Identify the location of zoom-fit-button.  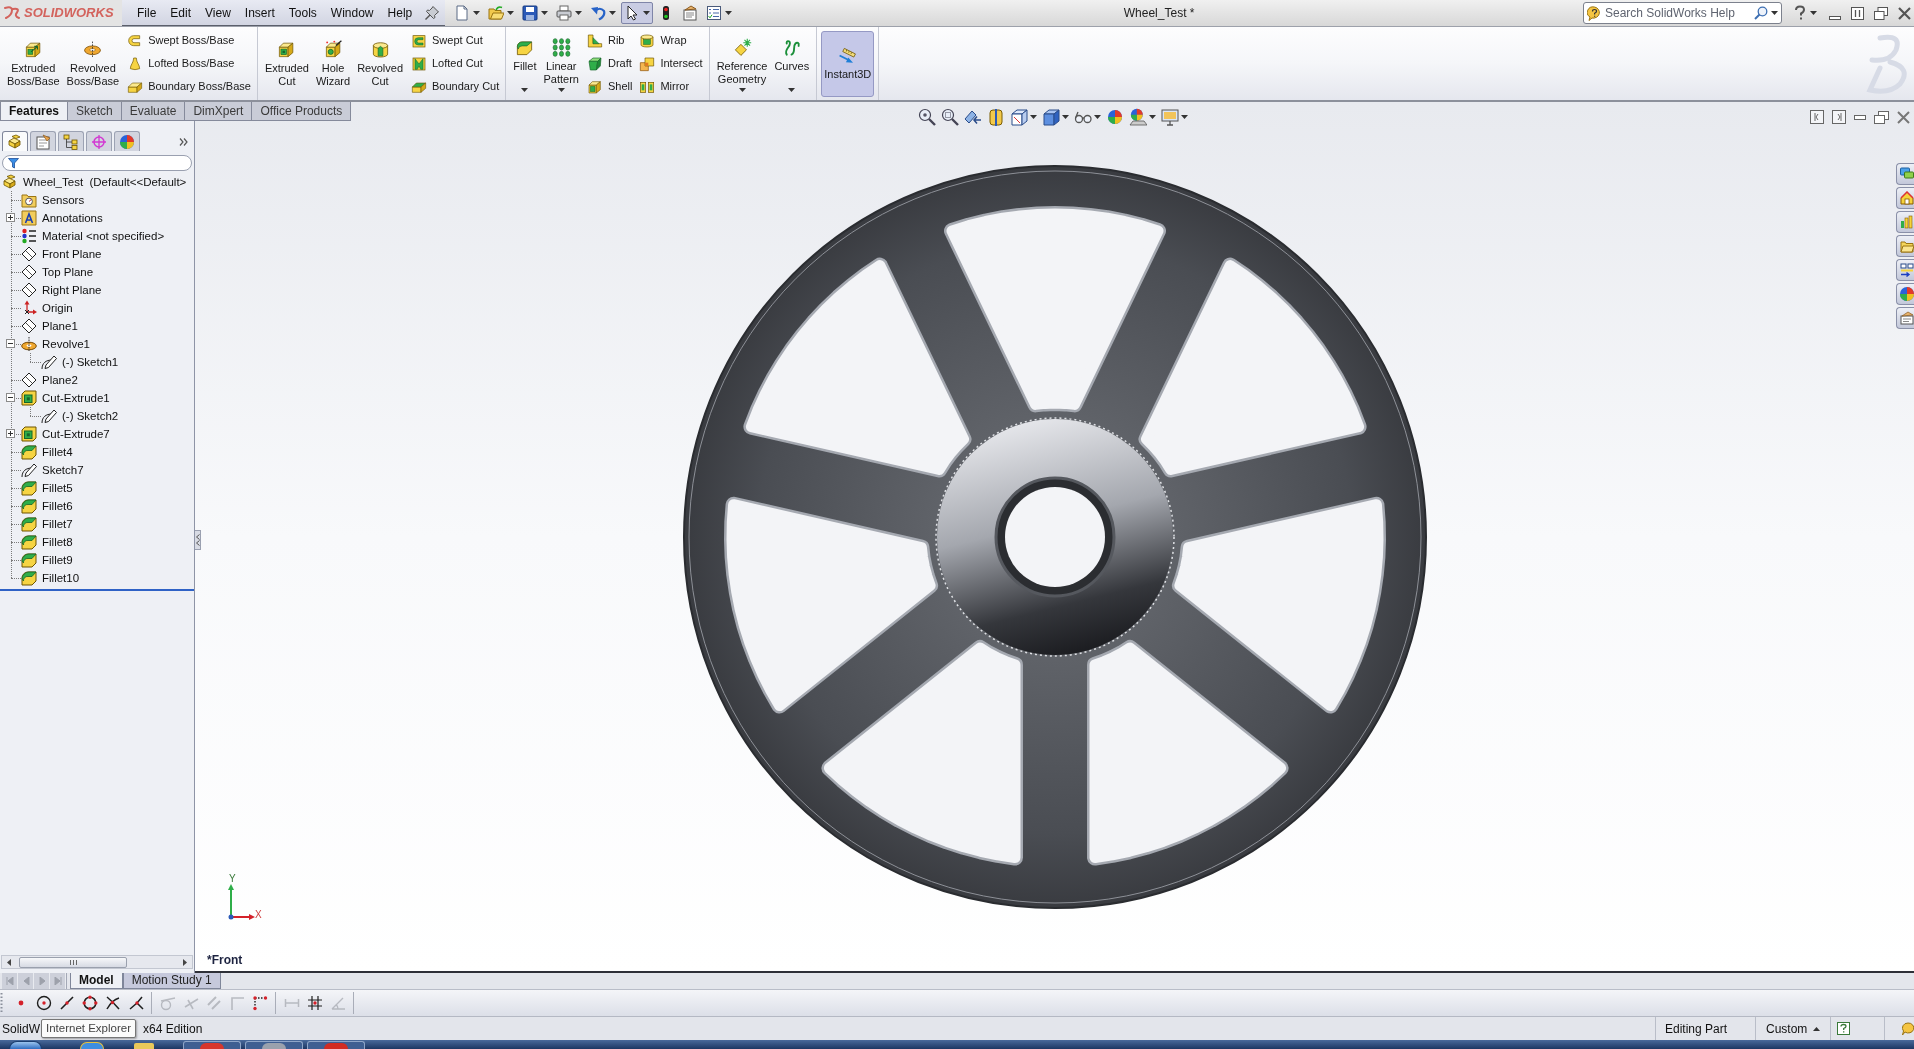
(927, 117).